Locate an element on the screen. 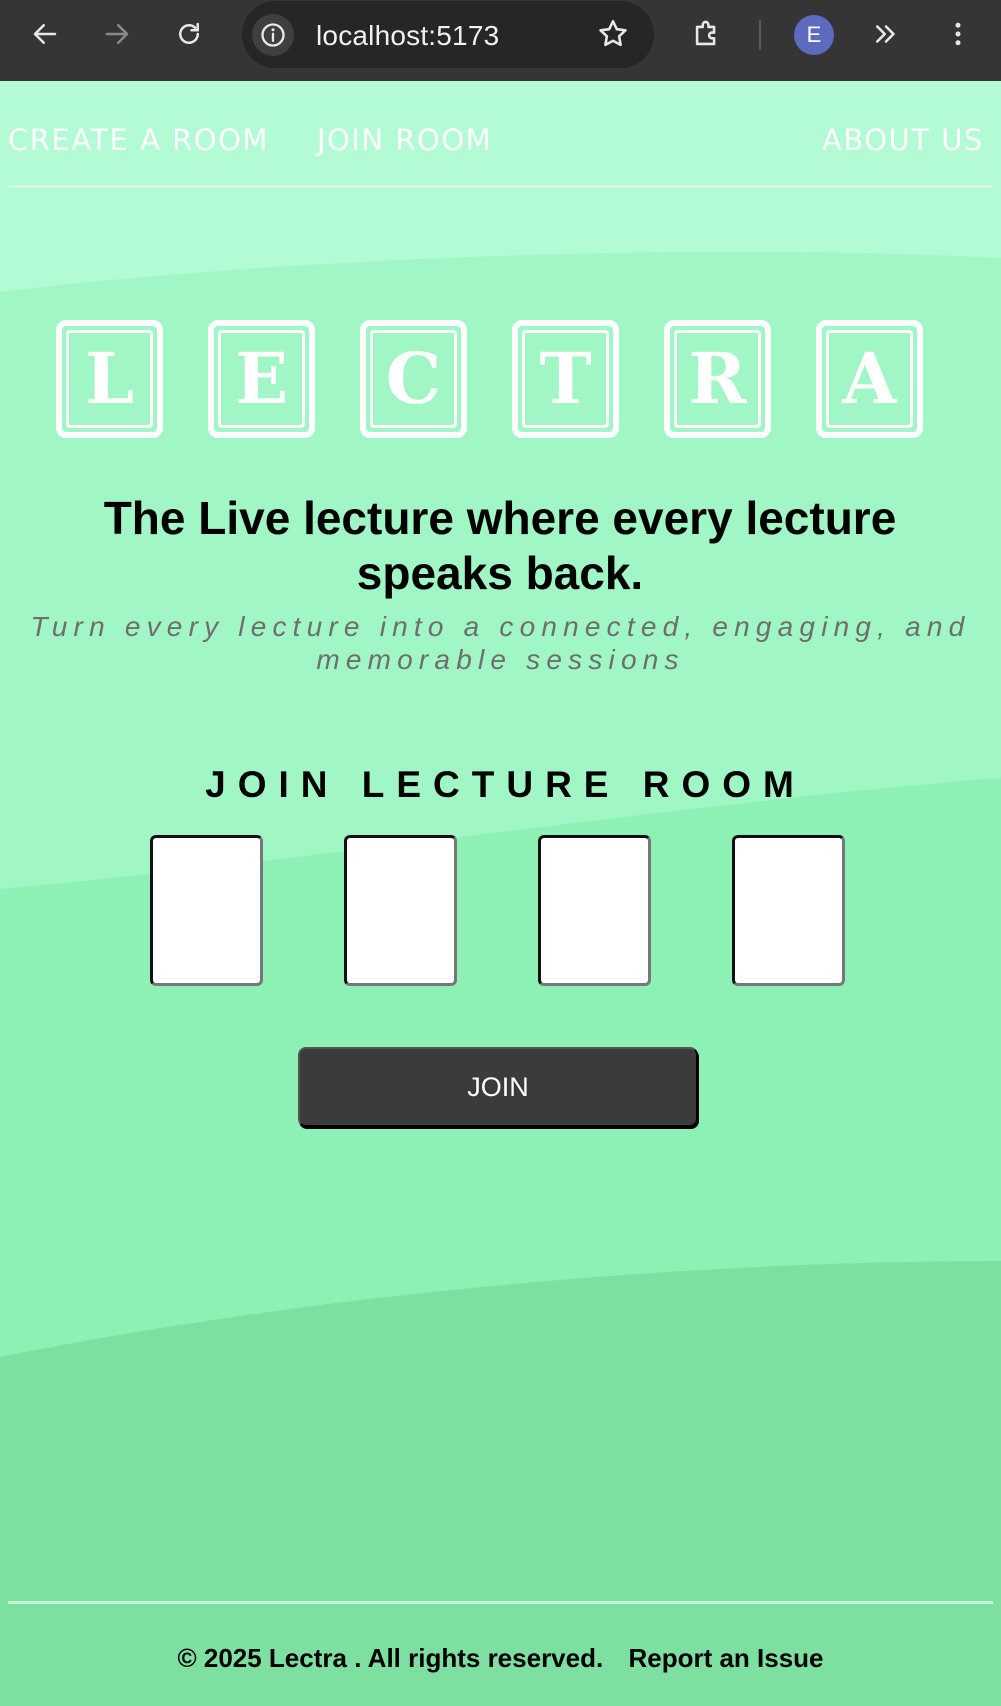 This screenshot has width=1001, height=1706. logo-letter: C is located at coordinates (413, 379).